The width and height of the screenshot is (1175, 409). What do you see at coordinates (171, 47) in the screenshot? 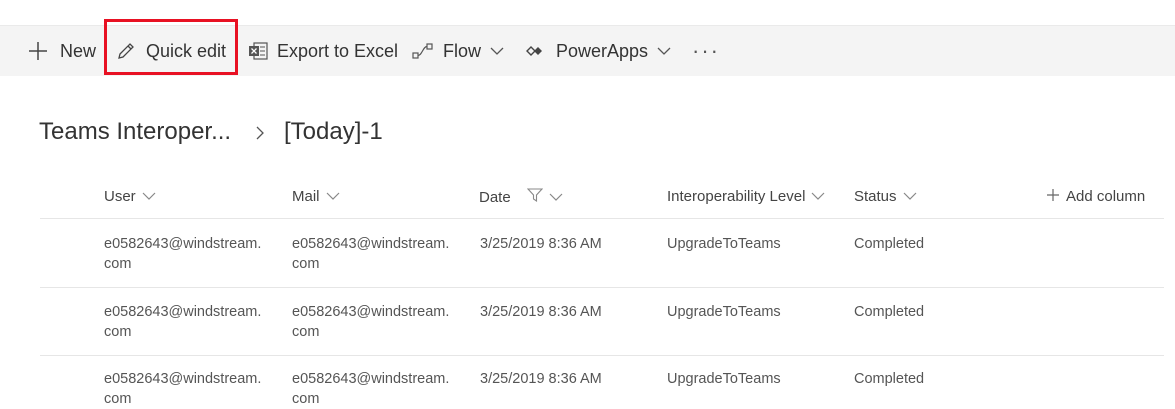
I see `quick-edit-highlight` at bounding box center [171, 47].